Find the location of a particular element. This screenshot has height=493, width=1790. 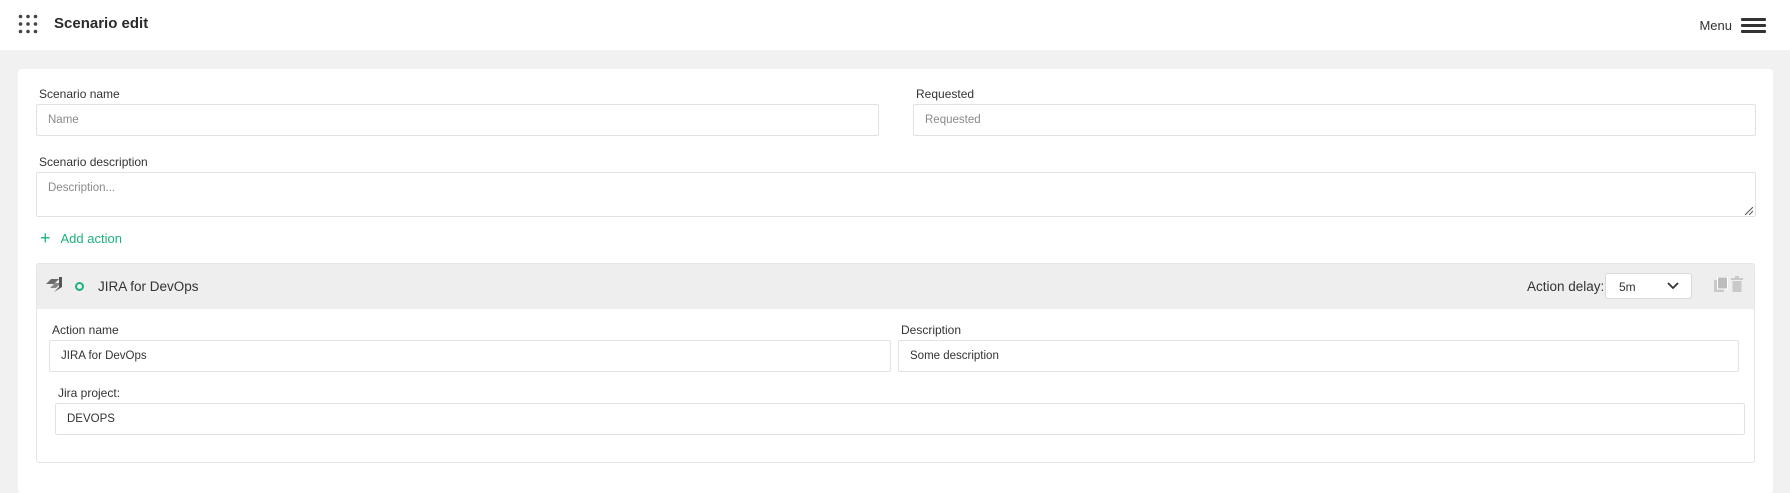

requested-label: Requested is located at coordinates (945, 94).